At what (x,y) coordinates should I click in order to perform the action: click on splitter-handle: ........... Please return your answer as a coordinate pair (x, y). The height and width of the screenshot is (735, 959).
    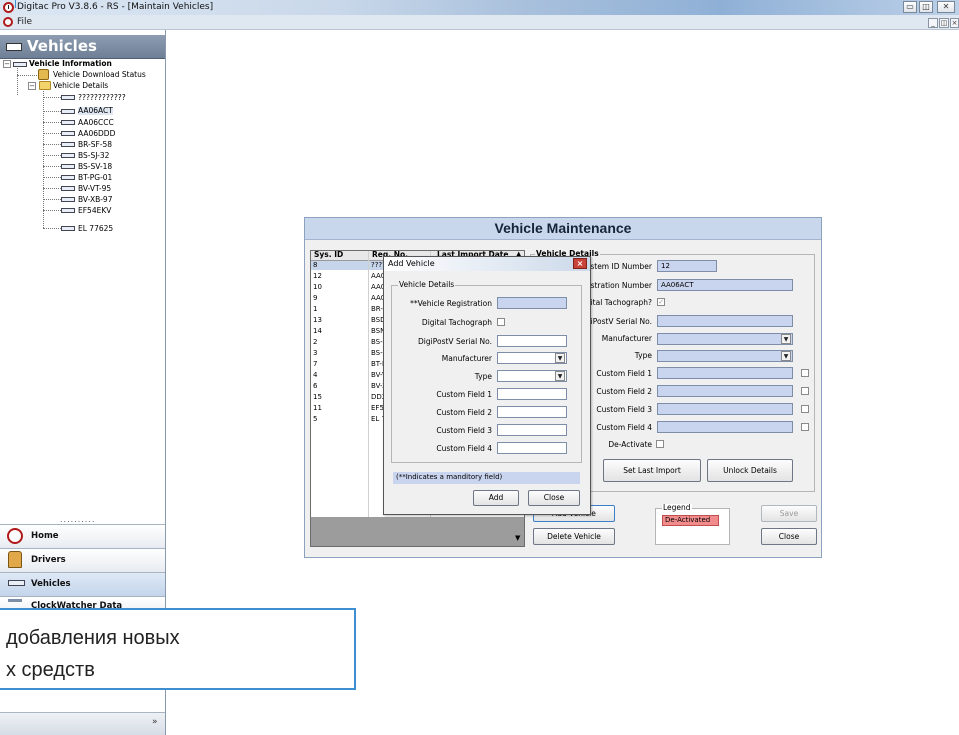
    Looking at the image, I should click on (77, 520).